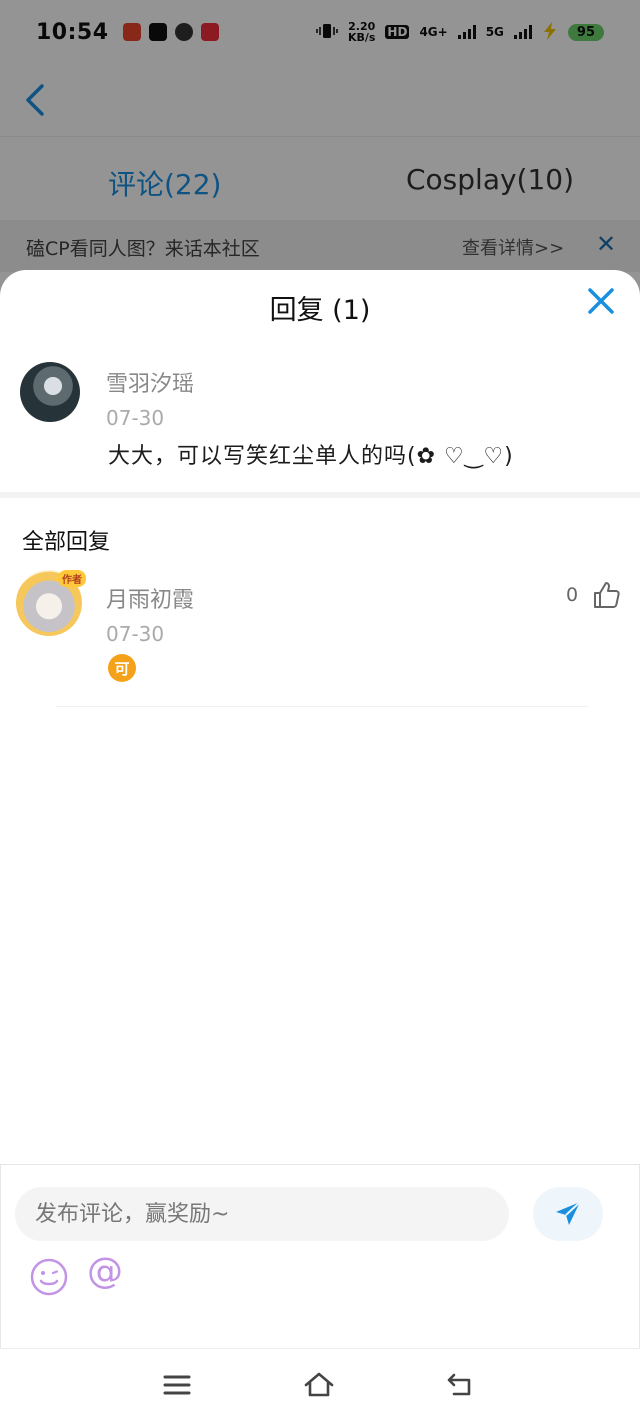  Describe the element at coordinates (150, 598) in the screenshot. I see `reply-username: 月雨初霞` at that location.